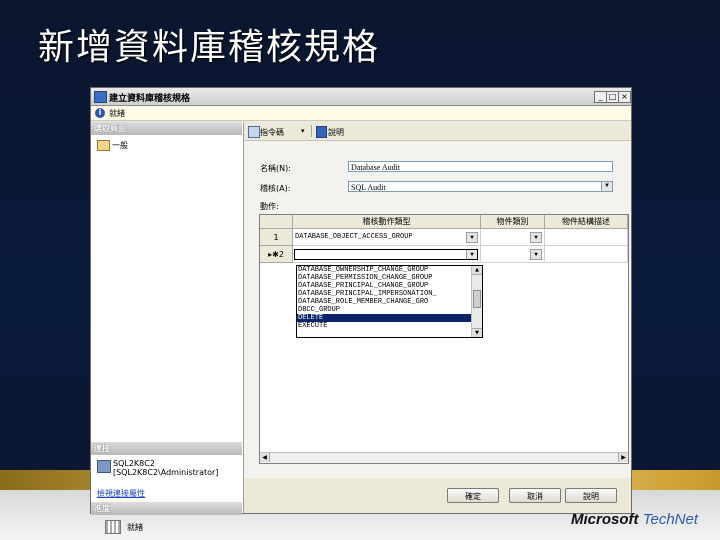  What do you see at coordinates (254, 132) in the screenshot?
I see `script-icon` at bounding box center [254, 132].